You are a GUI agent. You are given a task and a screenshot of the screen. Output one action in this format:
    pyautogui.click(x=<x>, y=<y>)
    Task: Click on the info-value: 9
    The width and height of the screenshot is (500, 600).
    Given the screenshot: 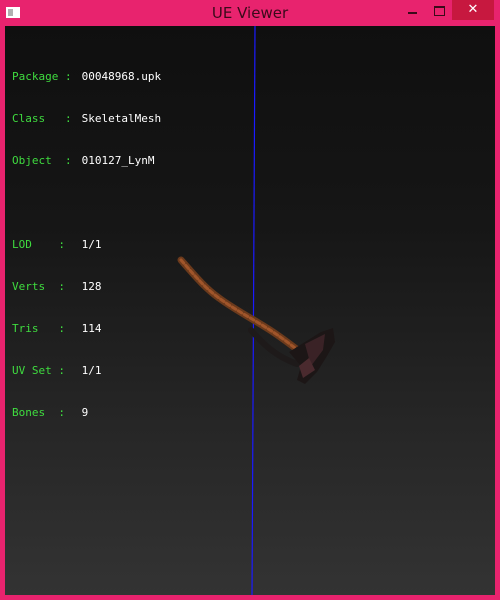 What is the action you would take?
    pyautogui.click(x=85, y=412)
    